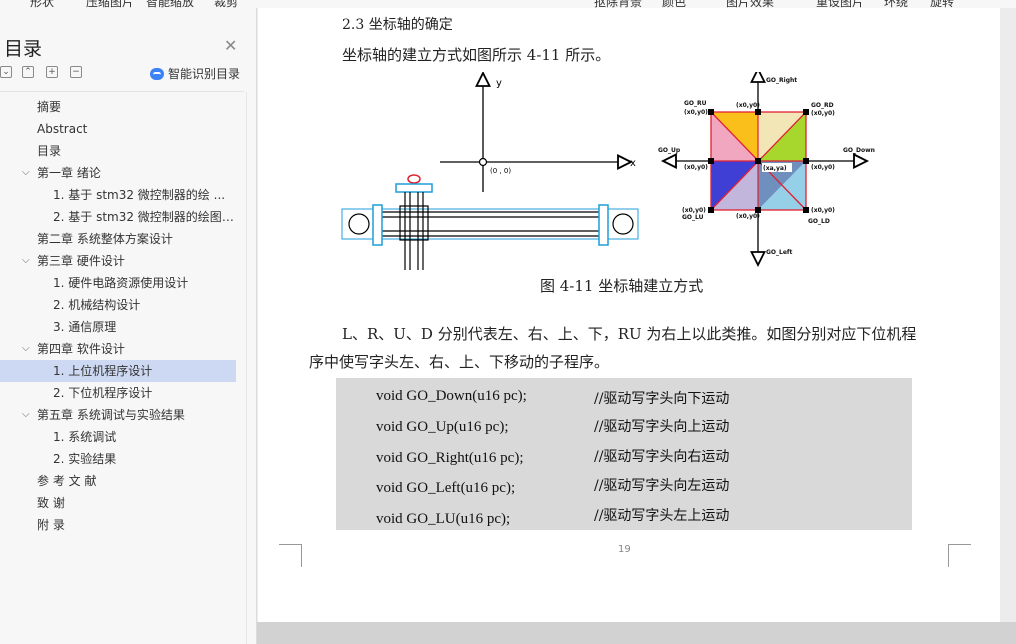 This screenshot has height=644, width=1016. Describe the element at coordinates (103, 393) in the screenshot. I see `toc-label: 2. 下位机程序设计` at that location.